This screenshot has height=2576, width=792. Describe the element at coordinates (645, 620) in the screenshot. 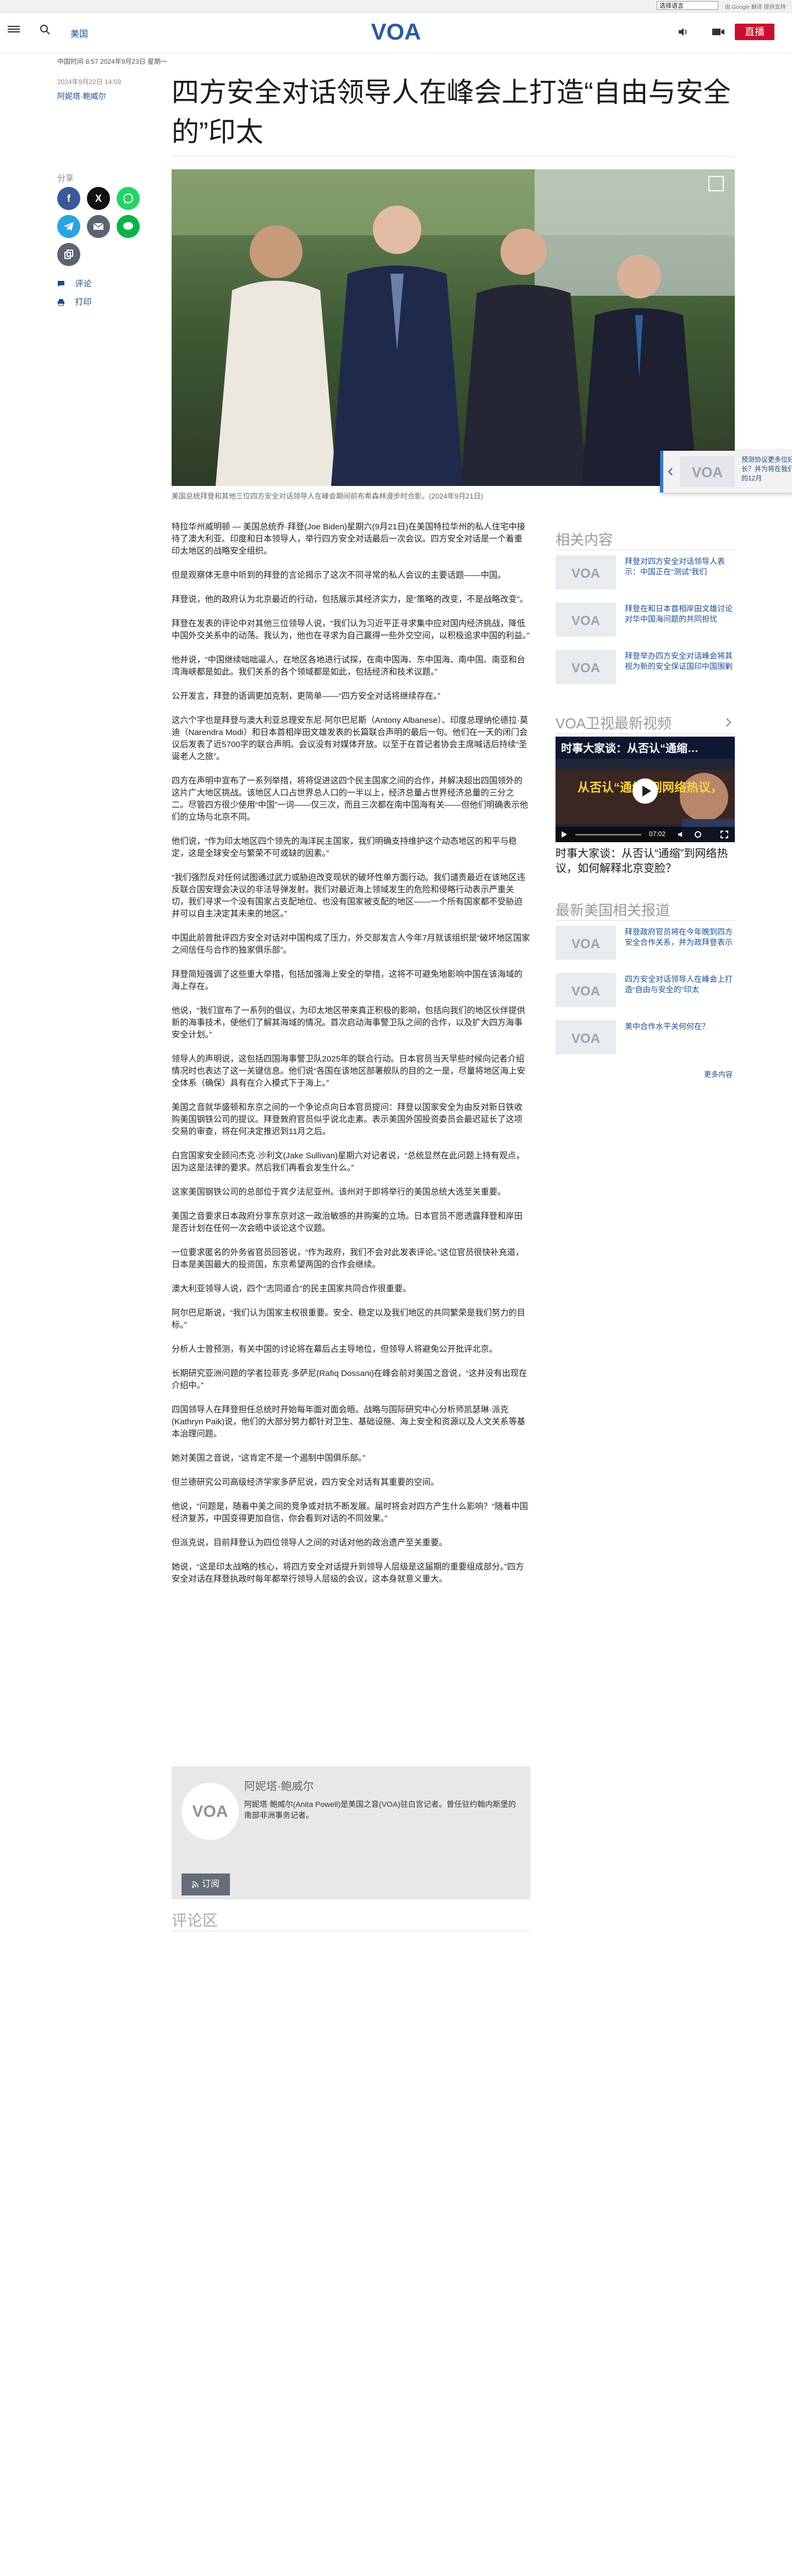

I see `related-item: VOA 拜登在和日本首相岸田文雄讨论对华中国海问题的共同担忧` at that location.